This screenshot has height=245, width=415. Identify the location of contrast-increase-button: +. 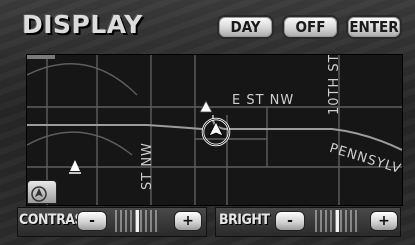
(188, 221).